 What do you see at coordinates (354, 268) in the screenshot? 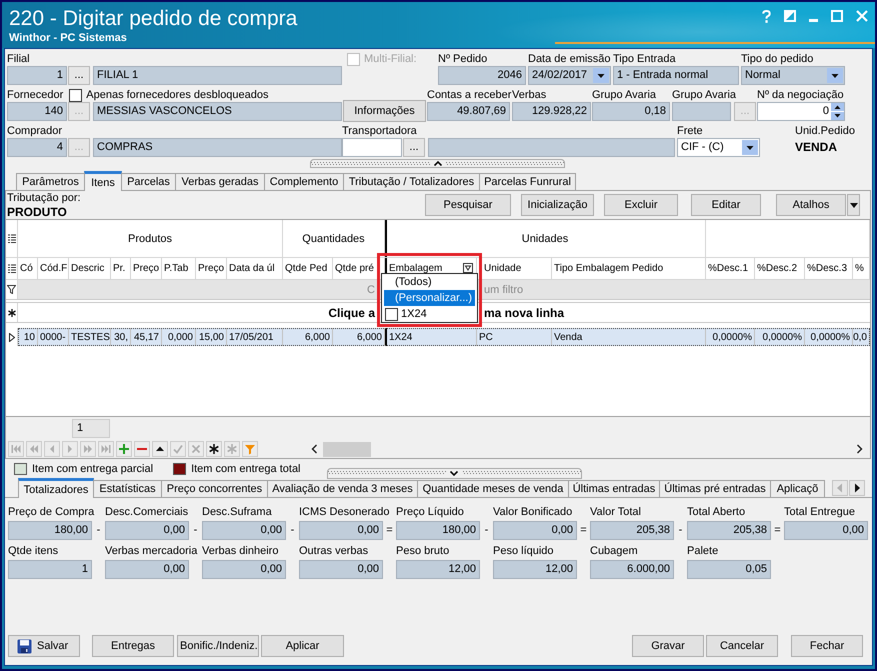
I see `column-header: Qtde pré` at bounding box center [354, 268].